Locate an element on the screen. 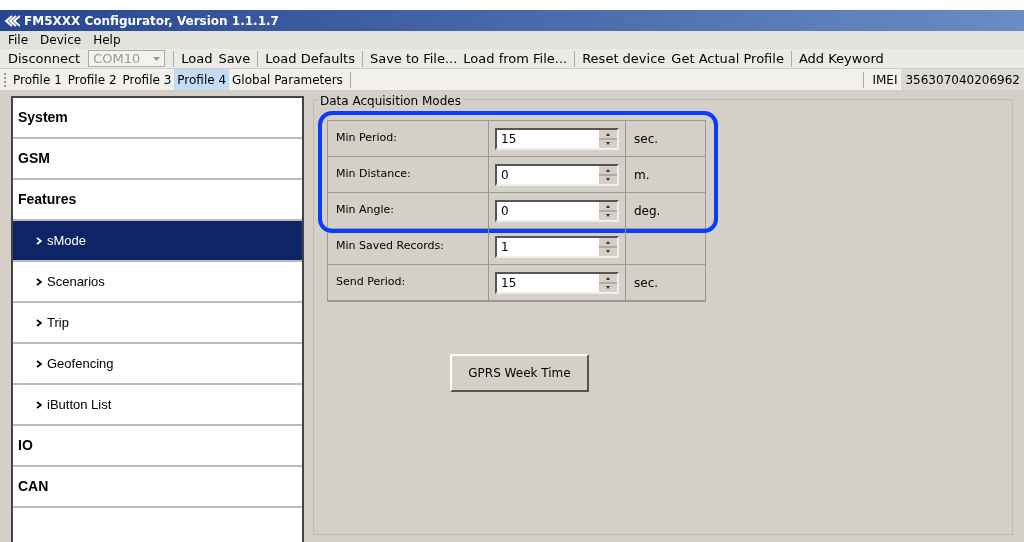 This screenshot has height=542, width=1024. profile-tab: Profile 4 is located at coordinates (202, 79).